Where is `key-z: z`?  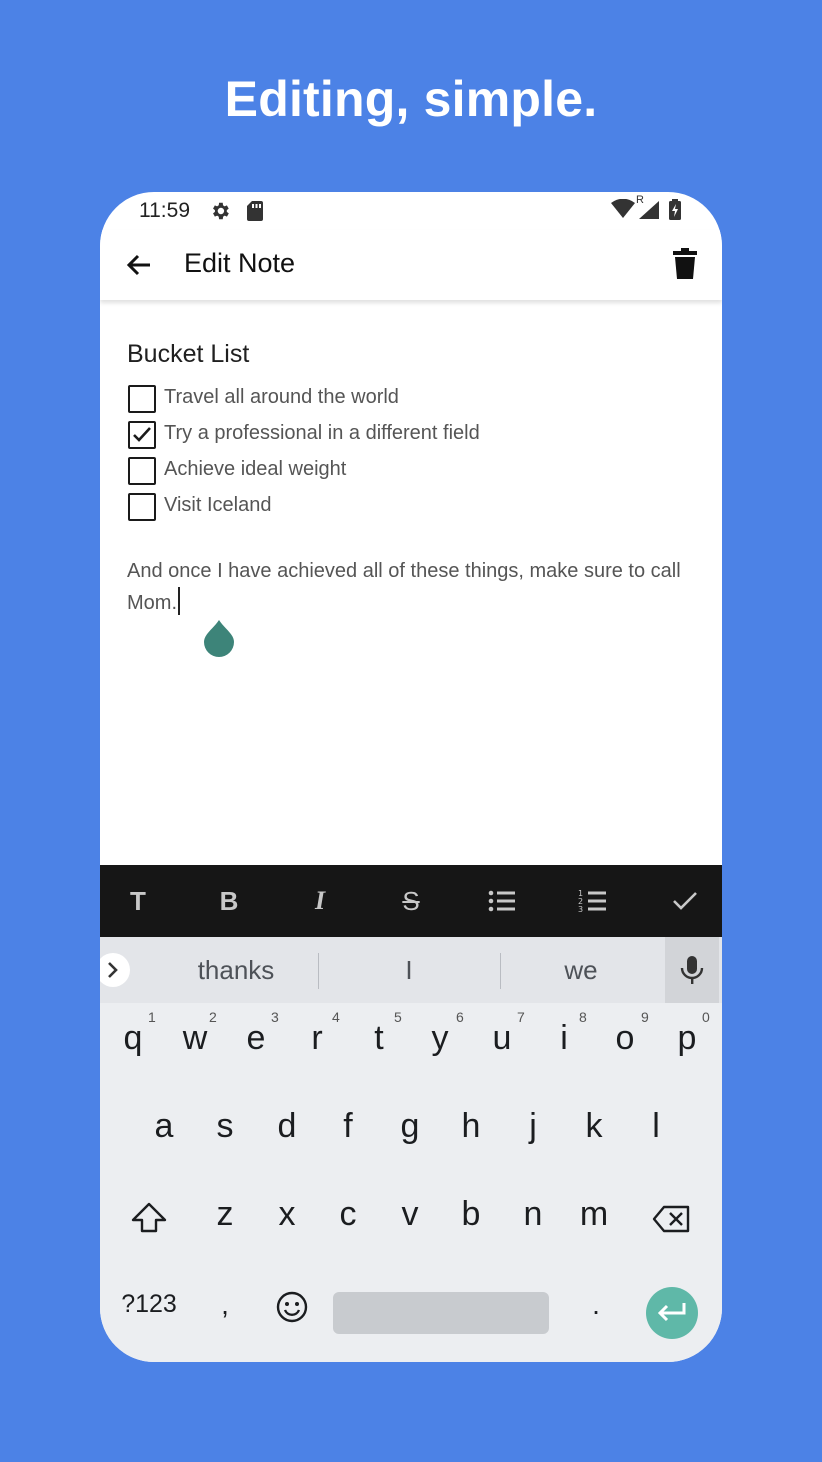 key-z: z is located at coordinates (225, 1214).